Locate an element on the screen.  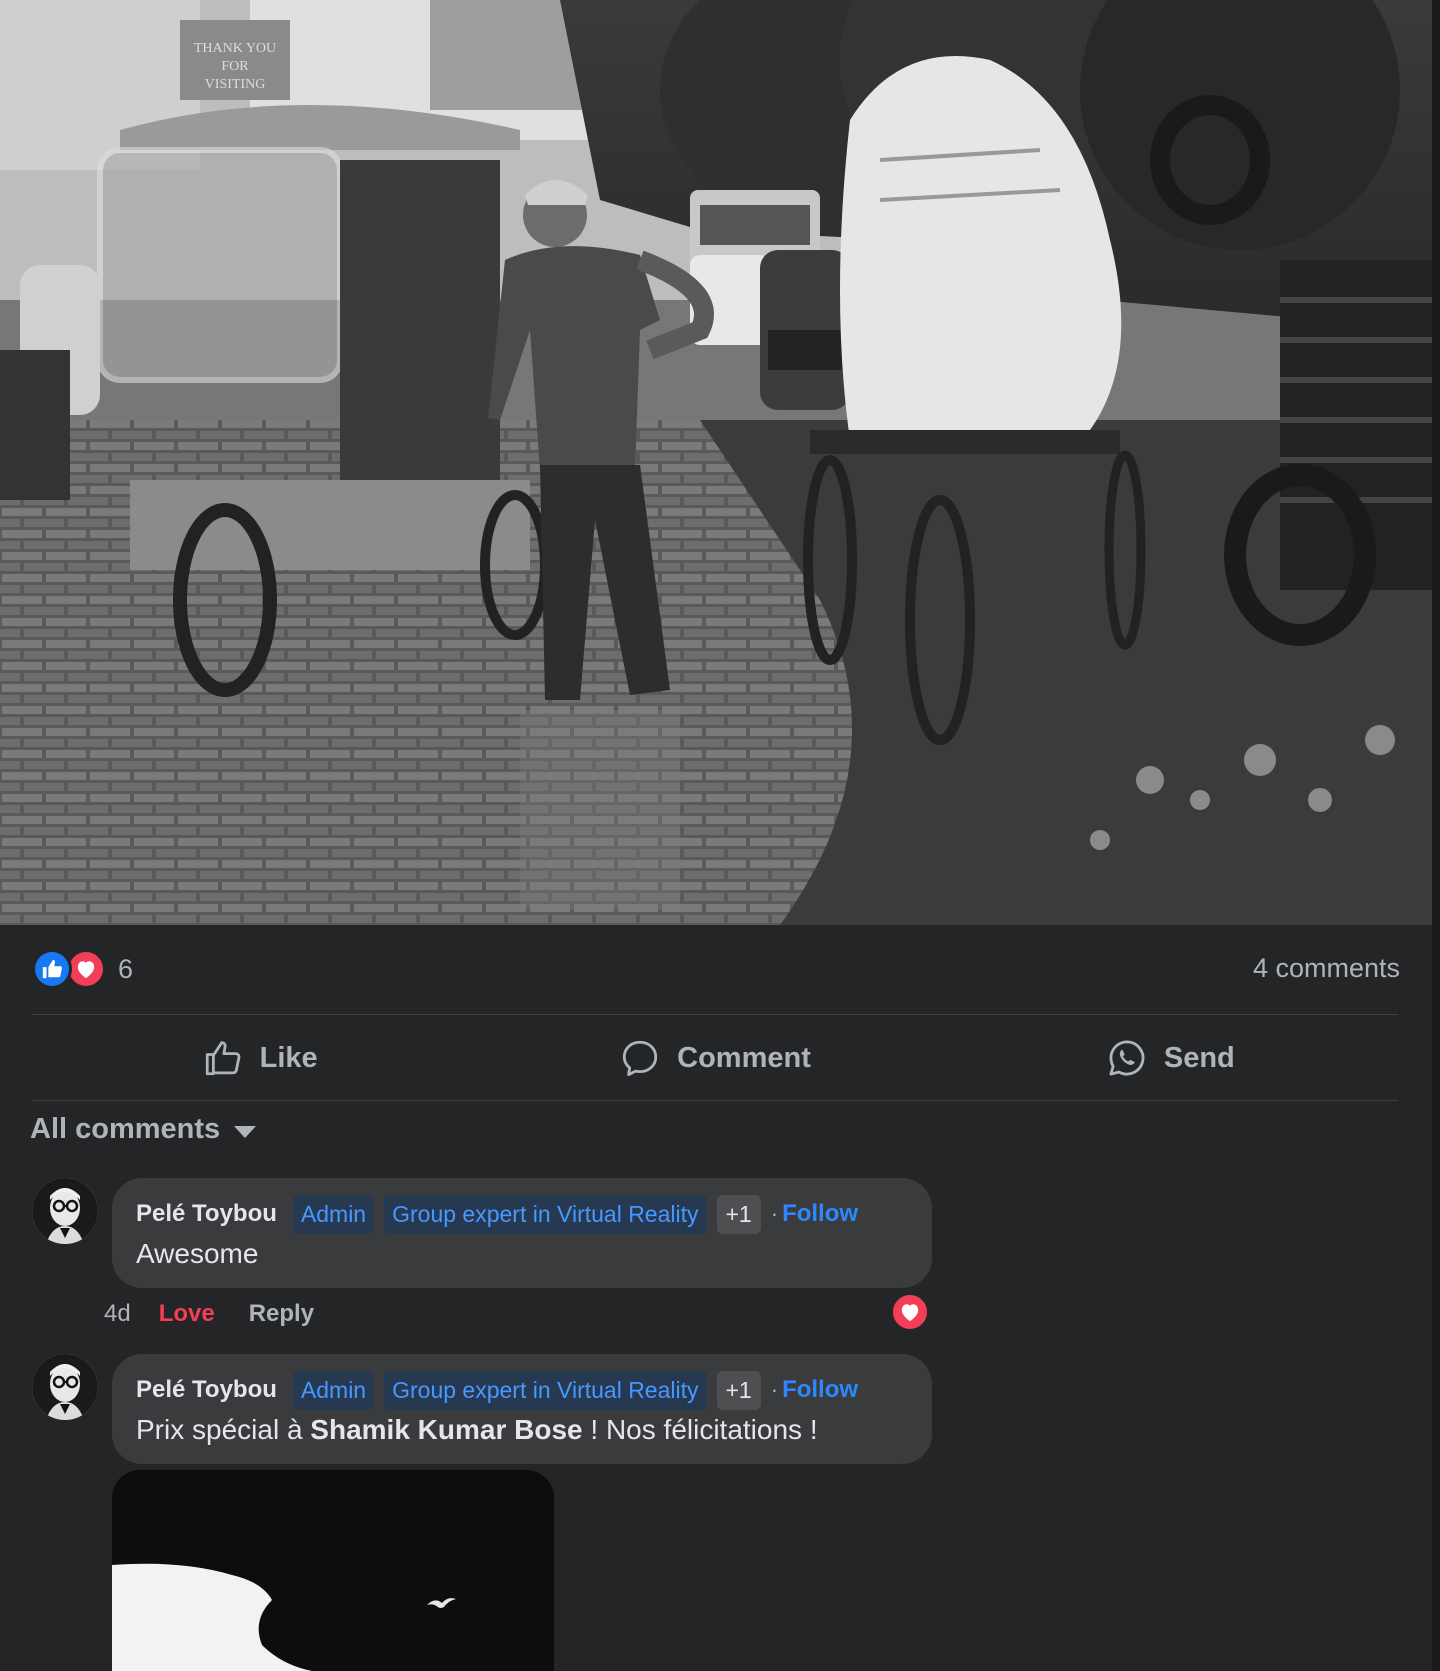
post-action-bar: Like Comment Send is located at coordinates (715, 1058).